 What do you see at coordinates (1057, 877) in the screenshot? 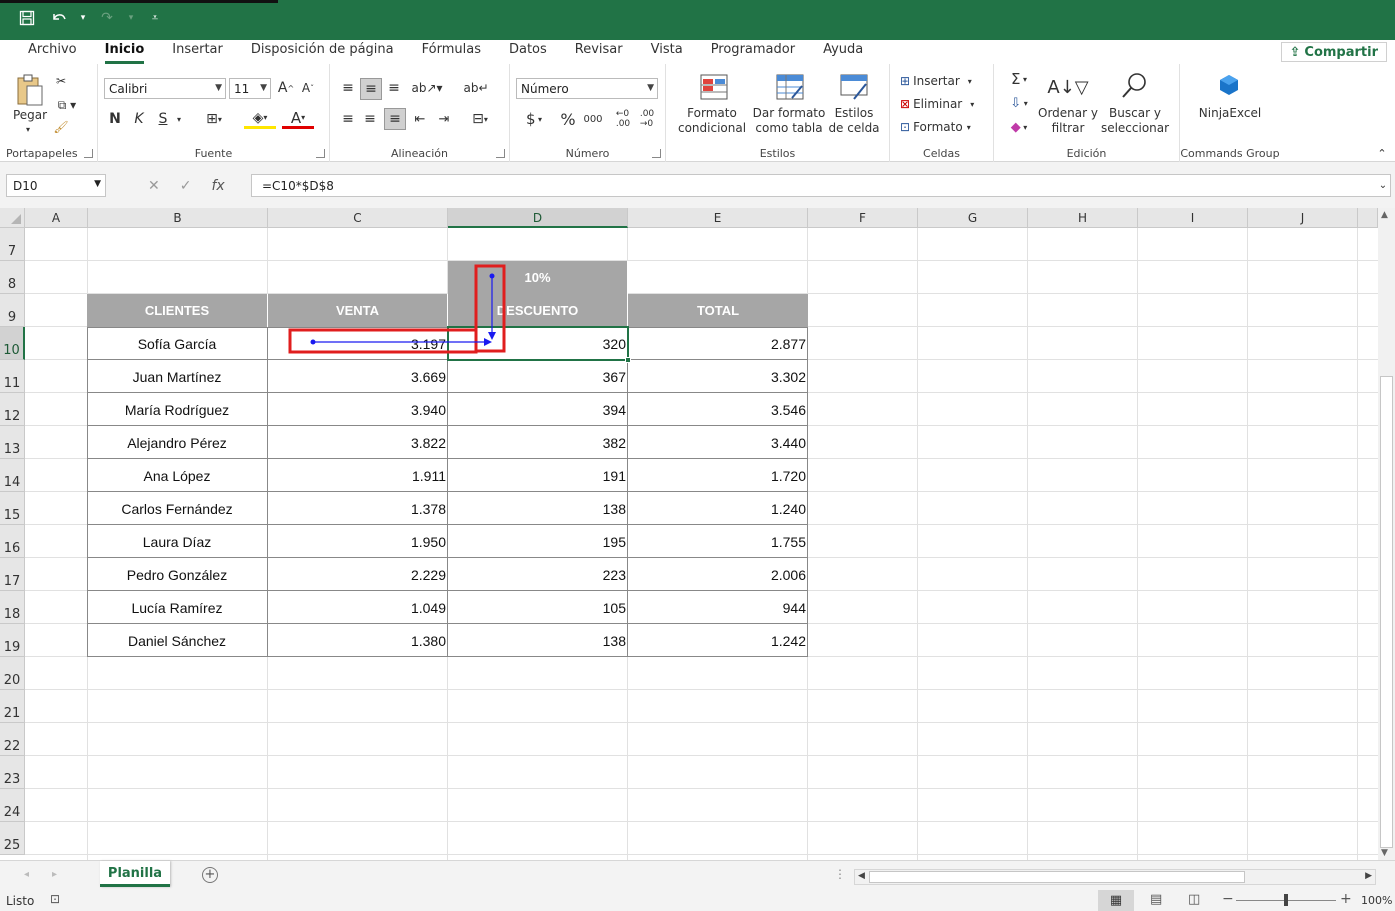
I see `horizontal-scroll-thumb` at bounding box center [1057, 877].